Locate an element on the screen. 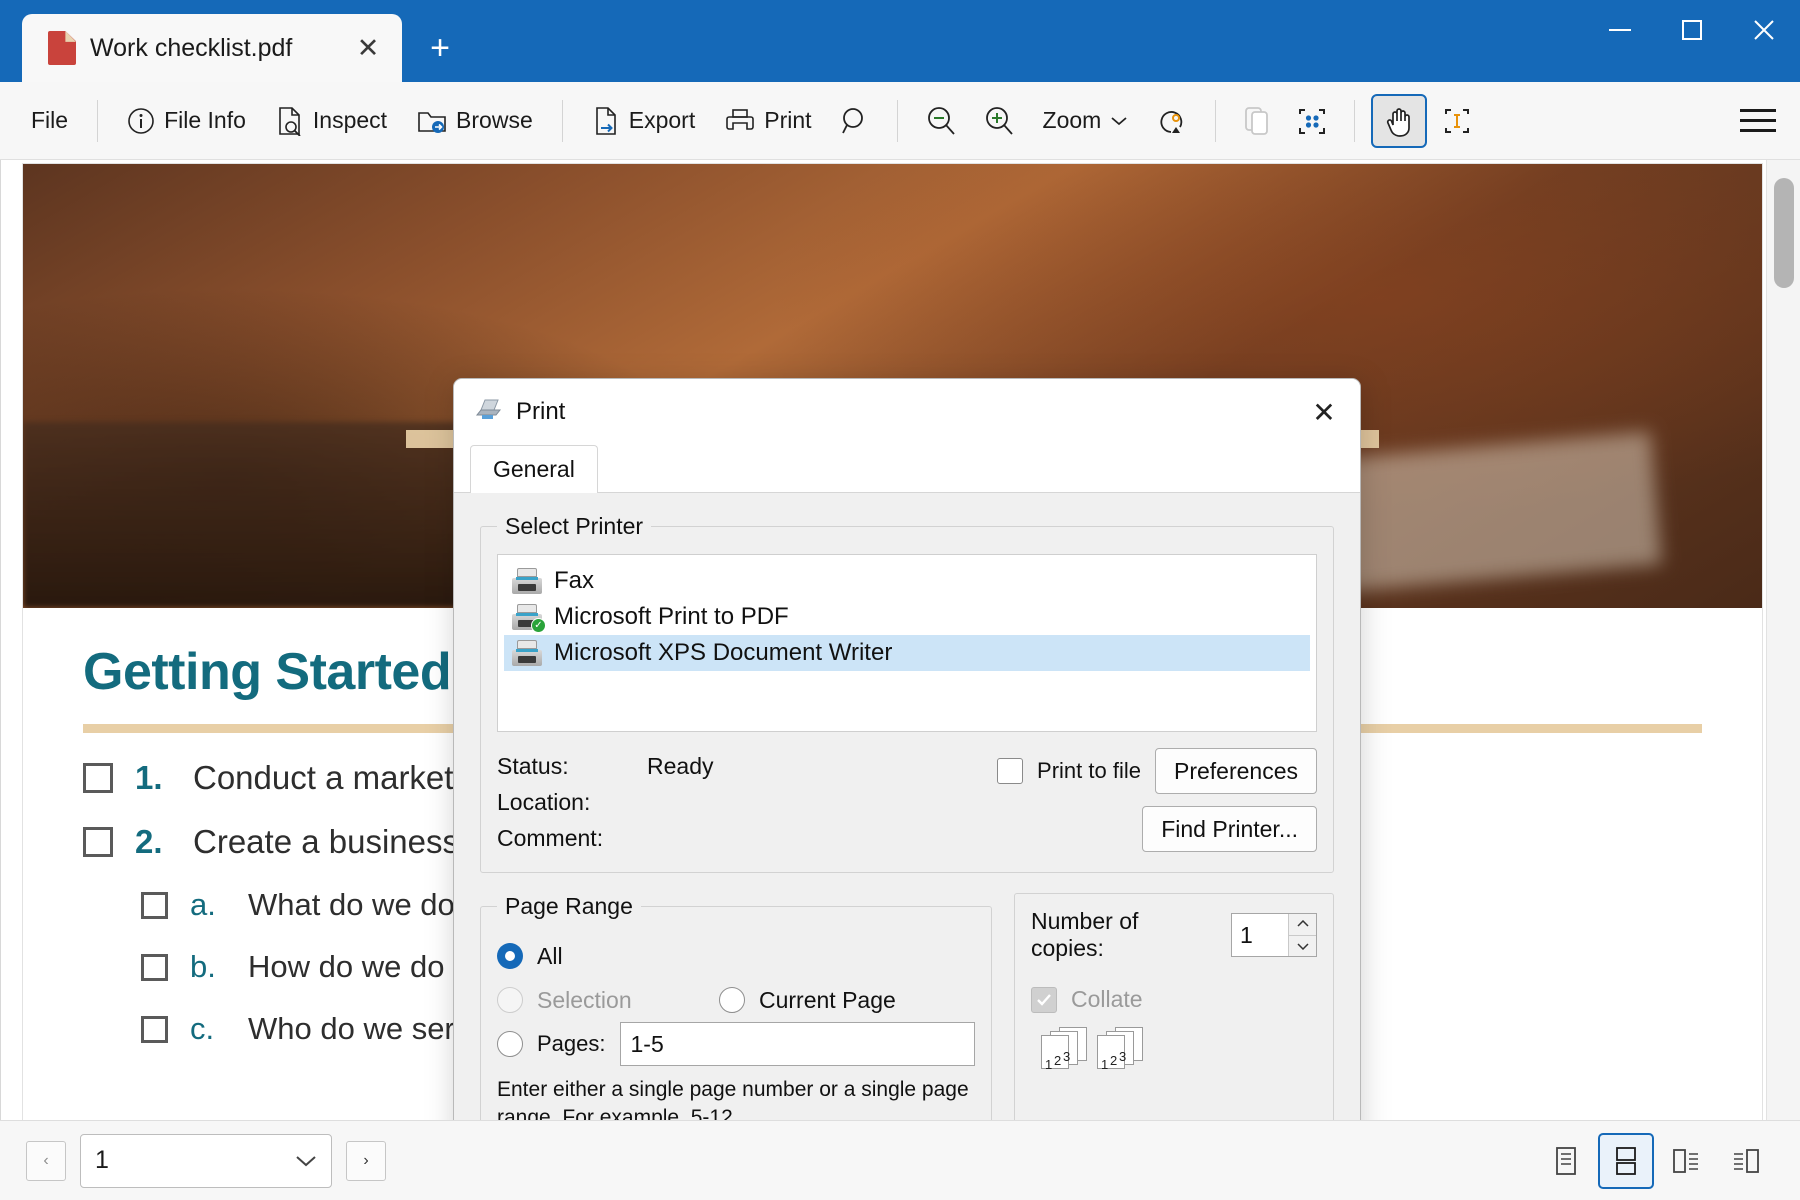  single-page-view-button is located at coordinates (1566, 1161).